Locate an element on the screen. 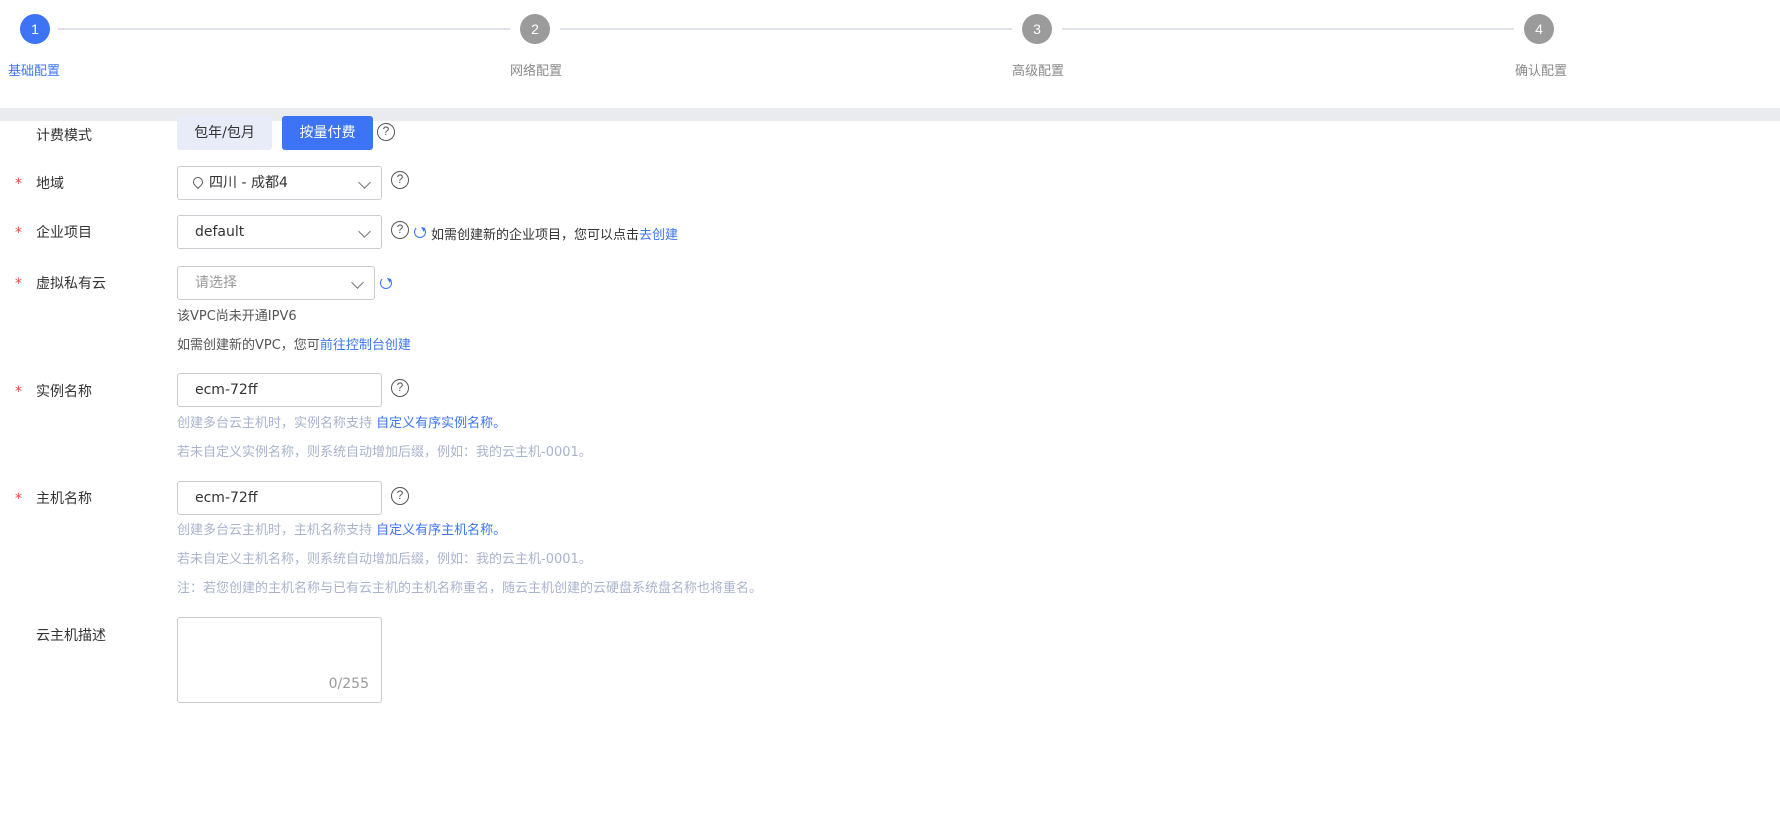  region-label: * 地域 is located at coordinates (39, 184).